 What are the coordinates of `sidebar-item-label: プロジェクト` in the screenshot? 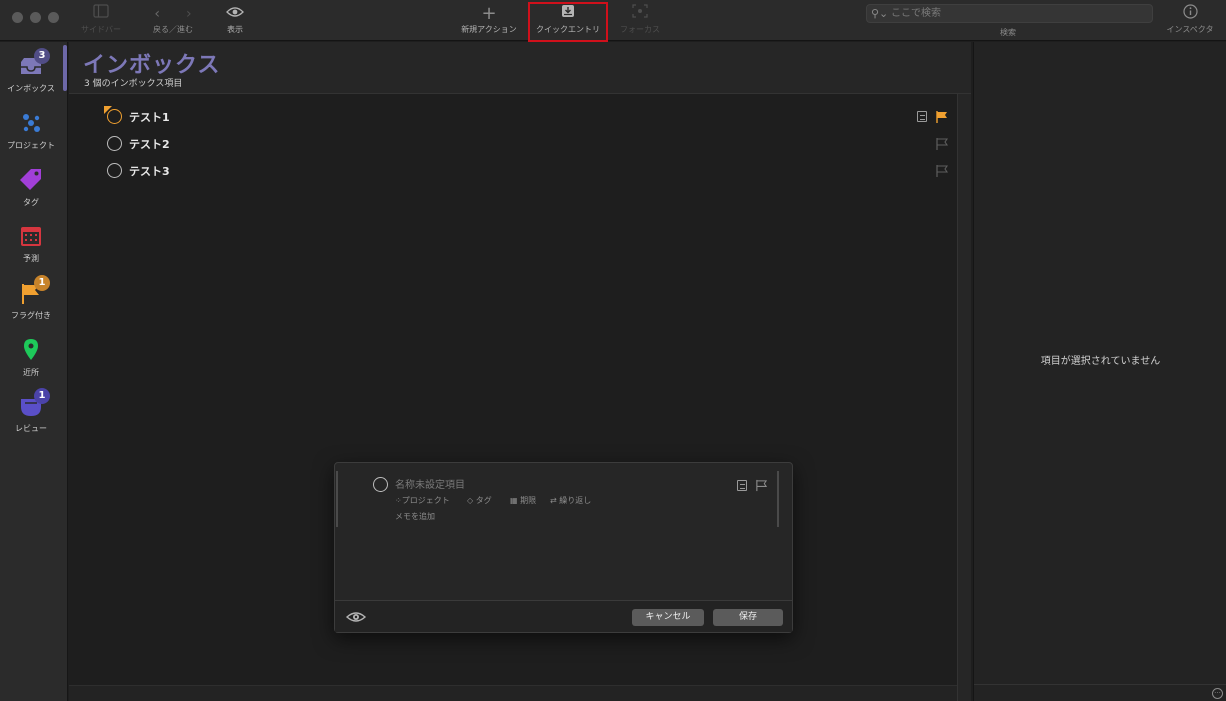 It's located at (31, 145).